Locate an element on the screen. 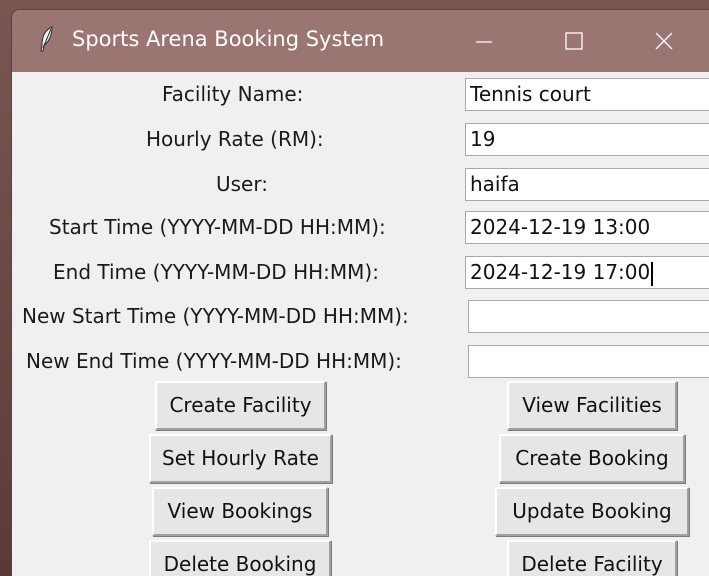  set-hourly-rate-button: Set Hourly Rate is located at coordinates (240, 458).